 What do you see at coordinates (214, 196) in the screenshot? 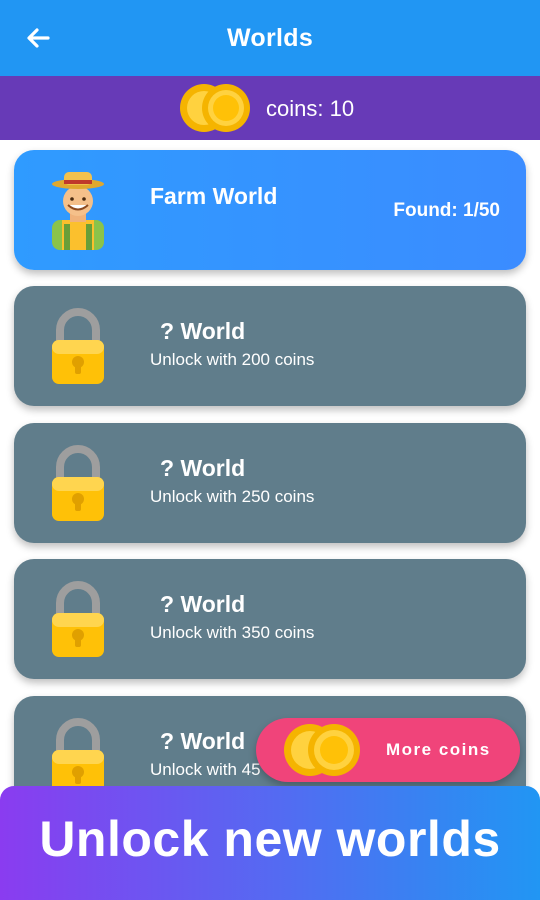
I see `world-name: Farm World` at bounding box center [214, 196].